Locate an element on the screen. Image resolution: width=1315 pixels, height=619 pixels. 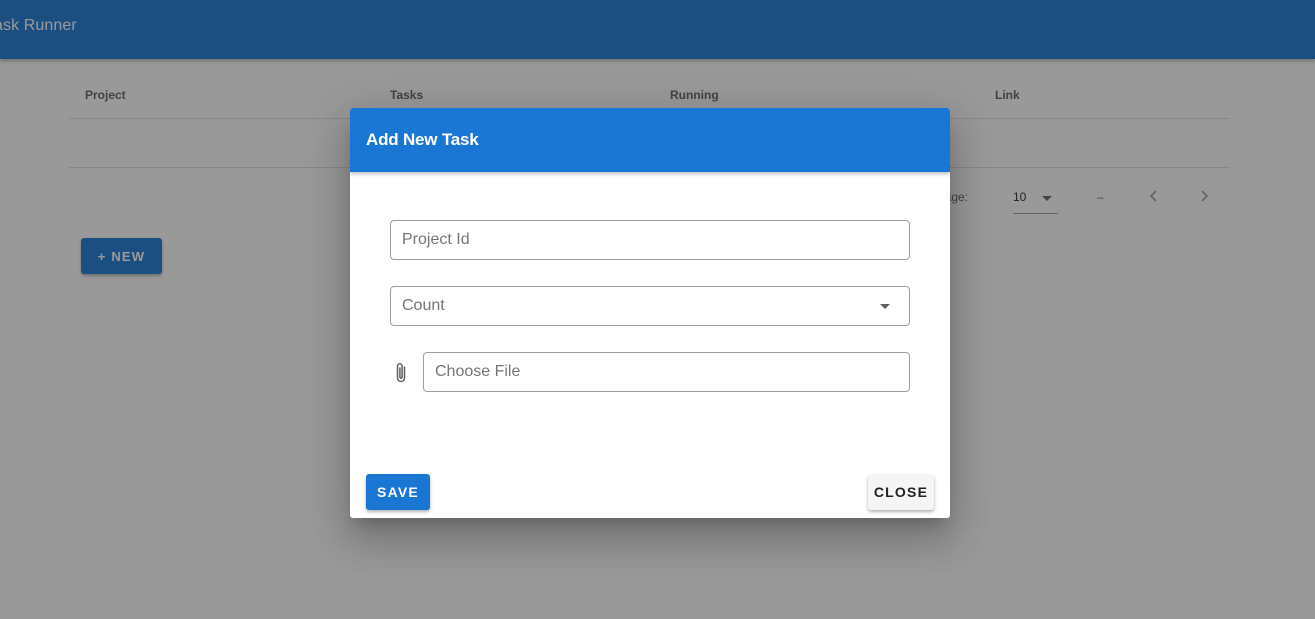
count-select: Count is located at coordinates (650, 306).